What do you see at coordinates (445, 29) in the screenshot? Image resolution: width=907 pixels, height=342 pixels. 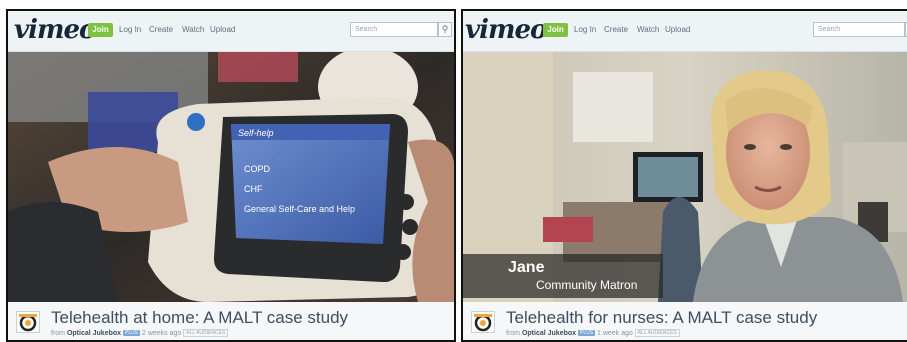 I see `search-icon: ⚲` at bounding box center [445, 29].